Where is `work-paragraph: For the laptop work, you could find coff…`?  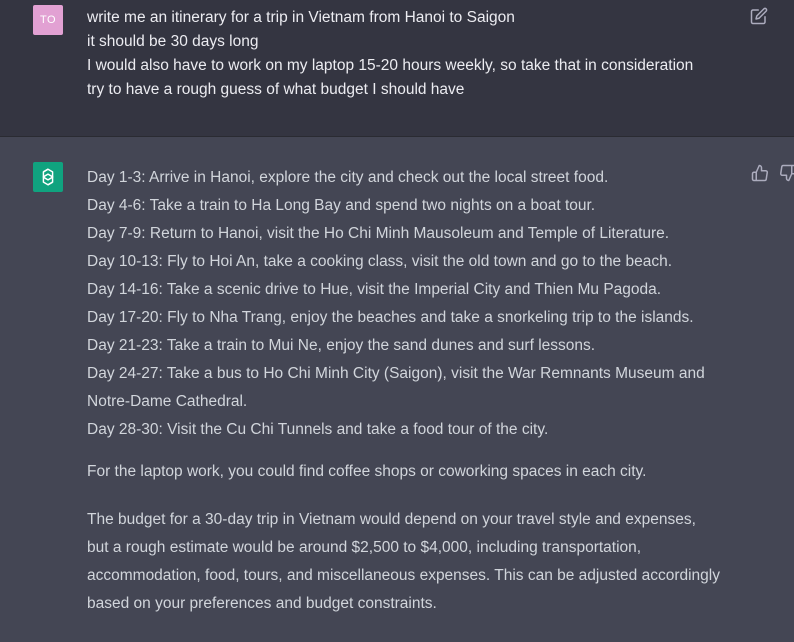
work-paragraph: For the laptop work, you could find coff… is located at coordinates (367, 471).